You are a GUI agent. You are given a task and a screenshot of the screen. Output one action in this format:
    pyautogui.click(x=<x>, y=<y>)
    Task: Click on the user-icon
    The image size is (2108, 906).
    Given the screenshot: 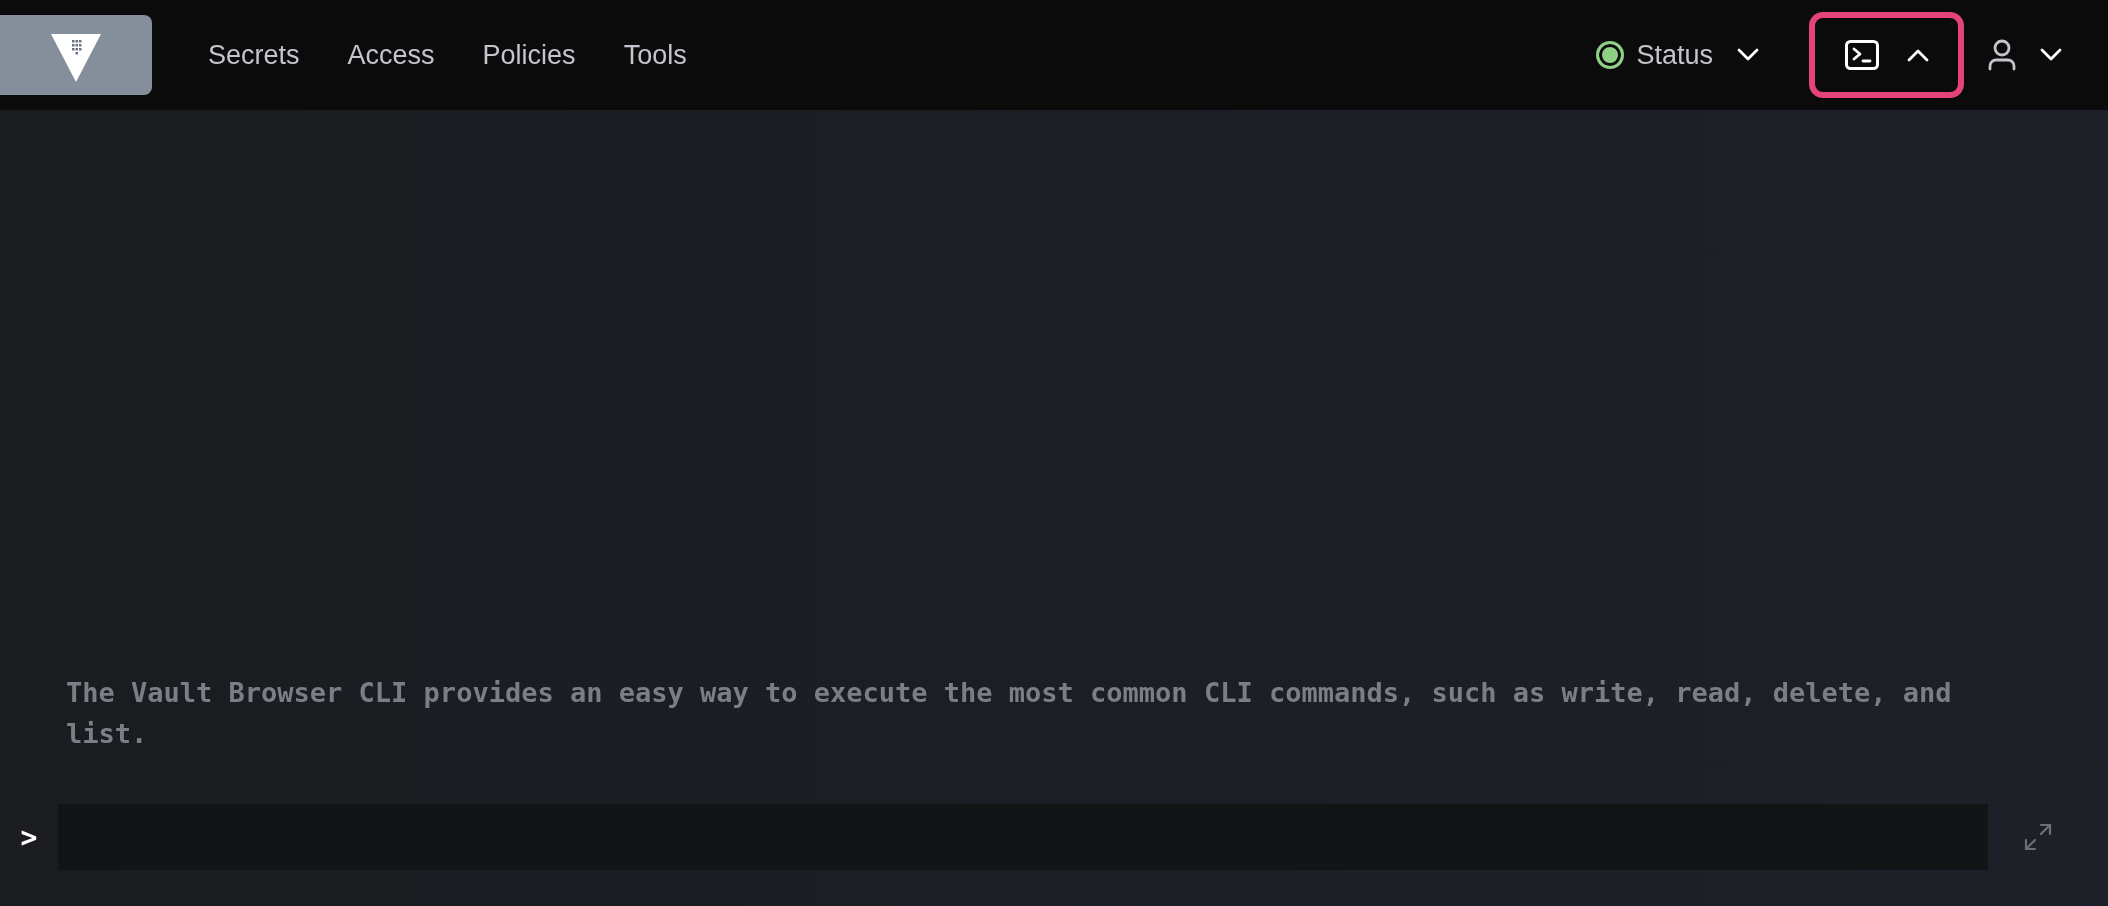 What is the action you would take?
    pyautogui.click(x=2002, y=55)
    